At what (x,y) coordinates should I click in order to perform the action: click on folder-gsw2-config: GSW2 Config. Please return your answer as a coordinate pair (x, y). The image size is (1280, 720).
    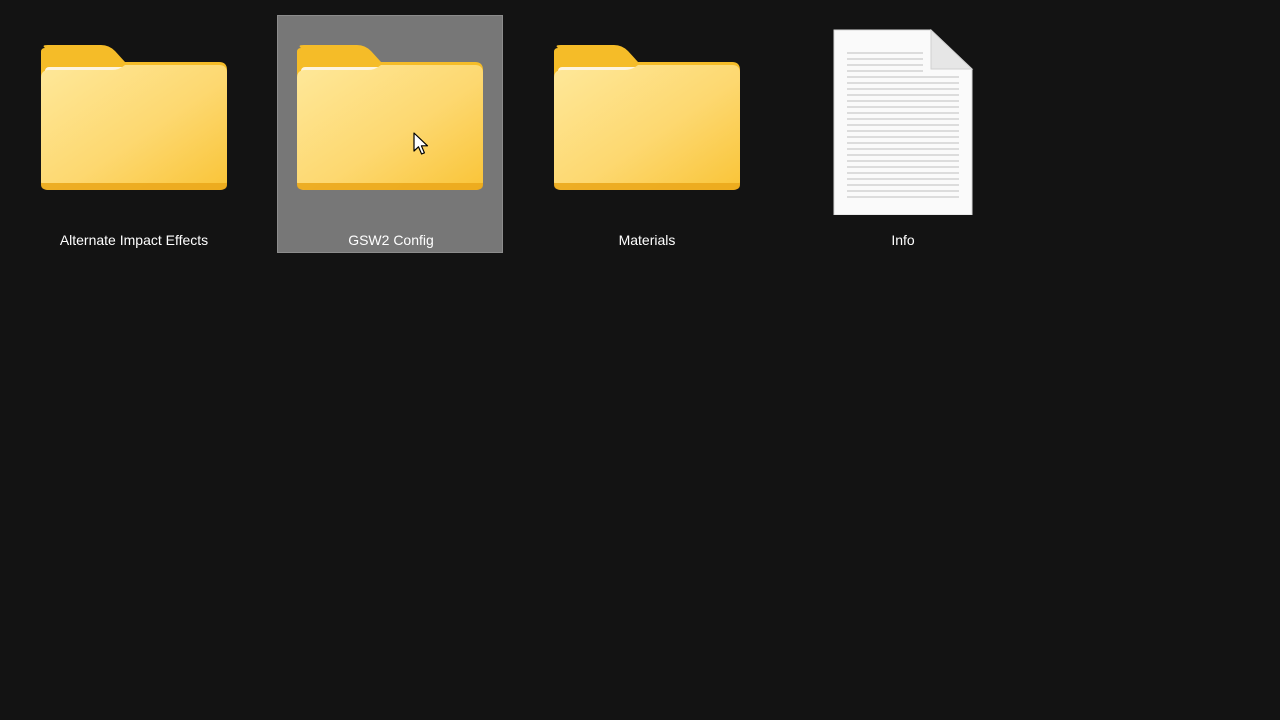
    Looking at the image, I should click on (390, 134).